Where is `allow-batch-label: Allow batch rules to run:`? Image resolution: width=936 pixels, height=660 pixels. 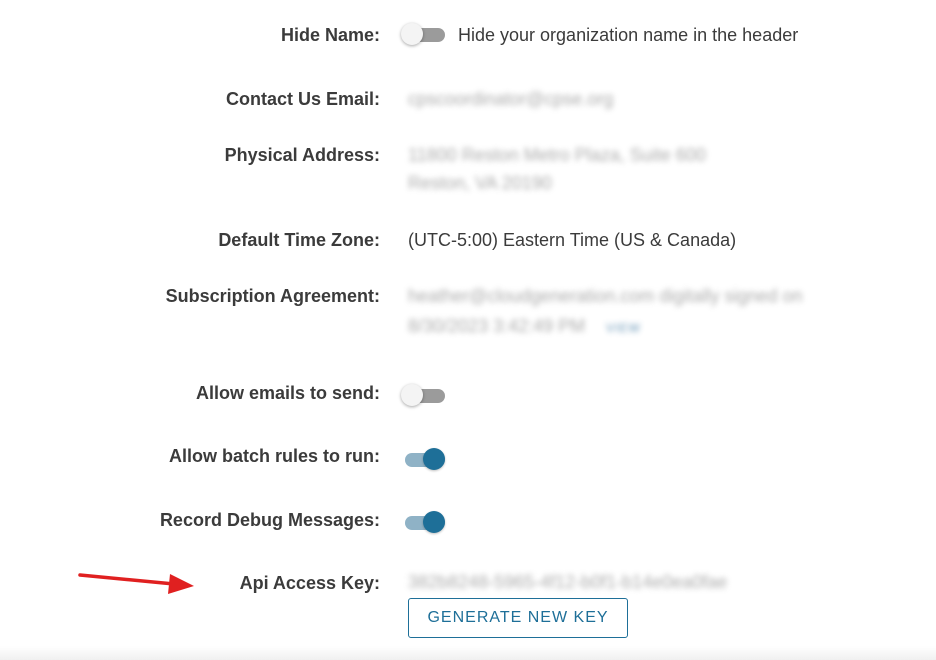 allow-batch-label: Allow batch rules to run: is located at coordinates (274, 456).